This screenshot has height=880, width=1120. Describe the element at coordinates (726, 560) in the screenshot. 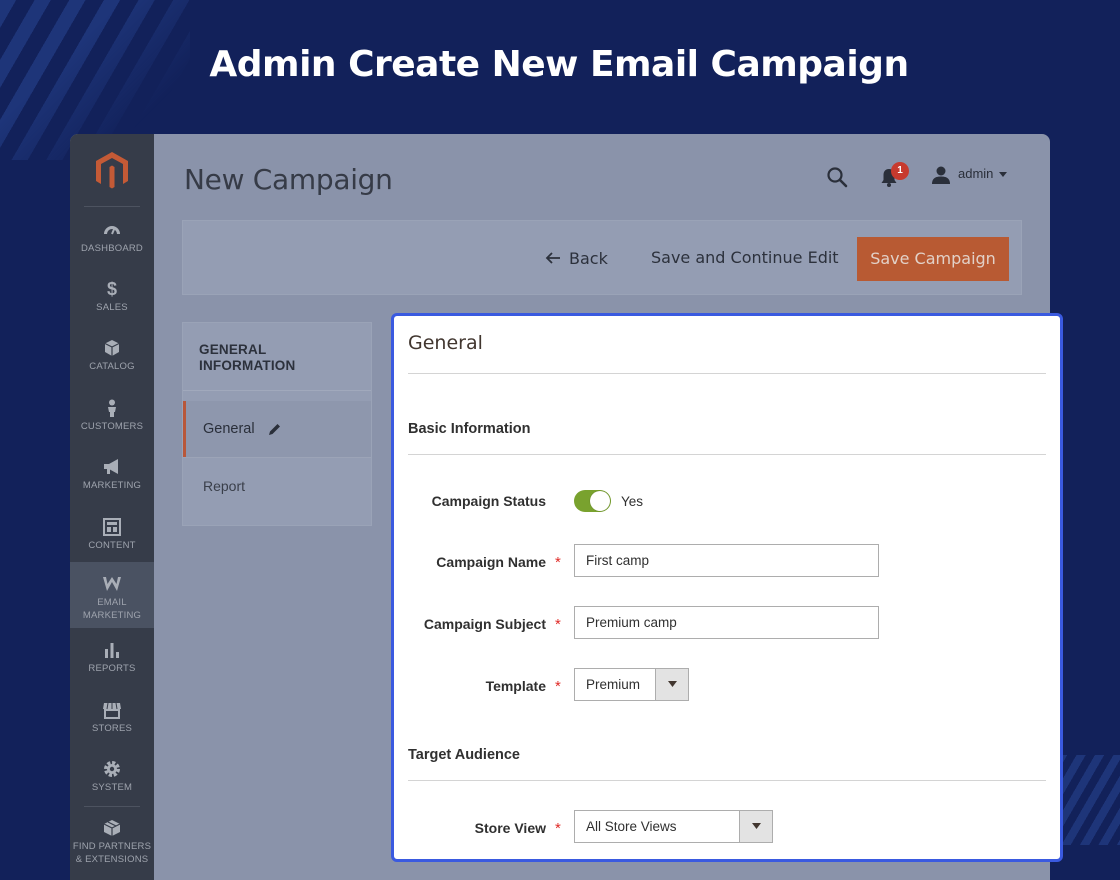

I see `campaign-name-input` at that location.